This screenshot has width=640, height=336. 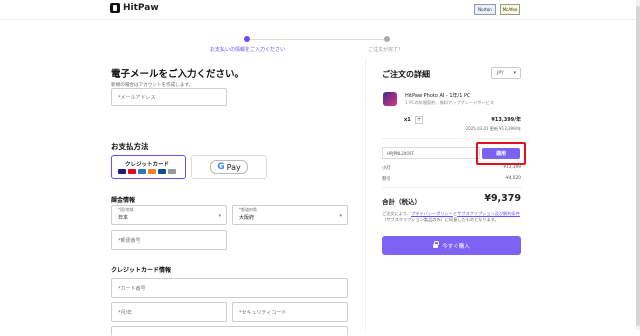 I want to click on terms-prefix: ご注文により、, so click(x=397, y=213).